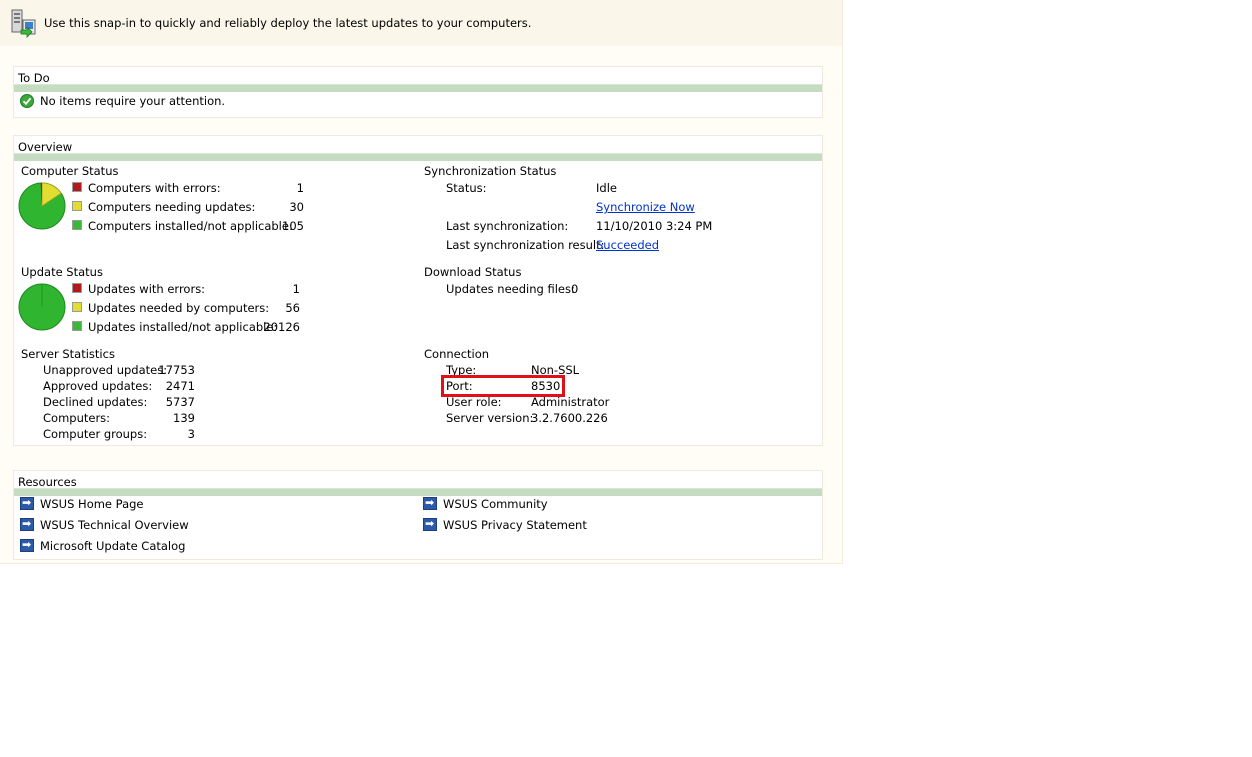  I want to click on sync-result-link: Succeeded, so click(627, 245).